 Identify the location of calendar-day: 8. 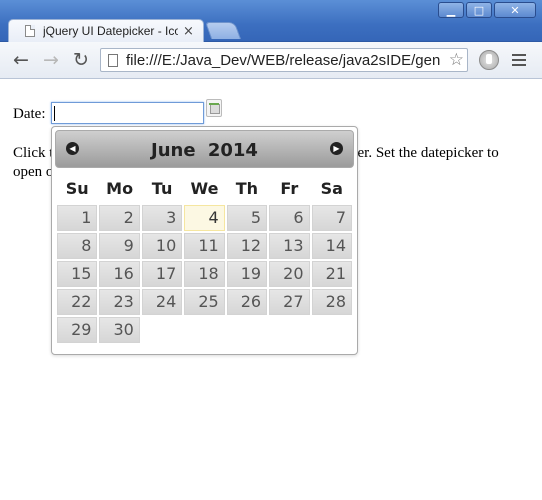
(77, 246).